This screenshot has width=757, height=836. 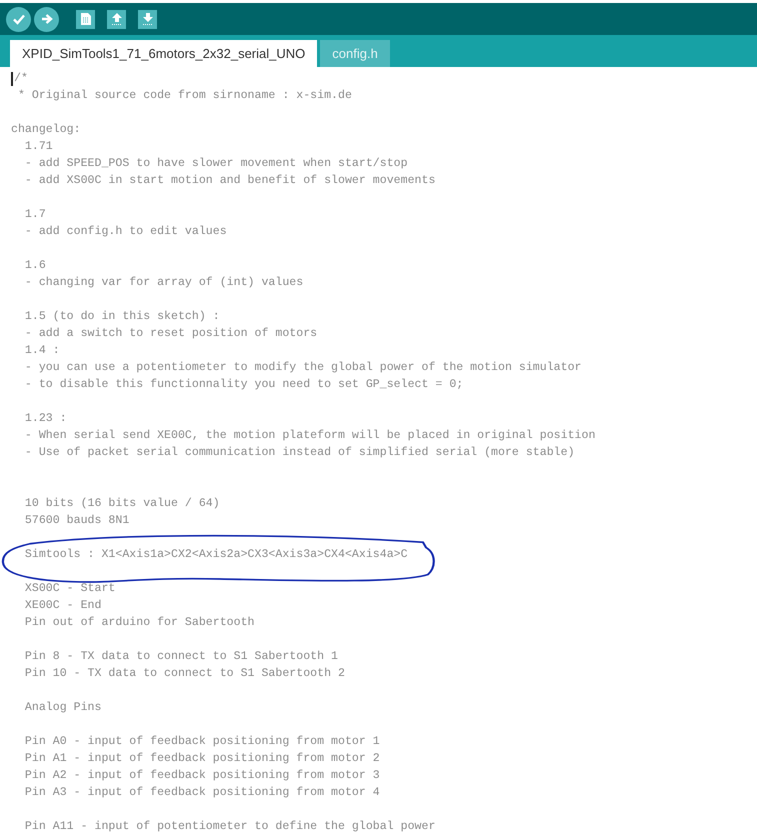 What do you see at coordinates (21, 79) in the screenshot?
I see `code-line: /*` at bounding box center [21, 79].